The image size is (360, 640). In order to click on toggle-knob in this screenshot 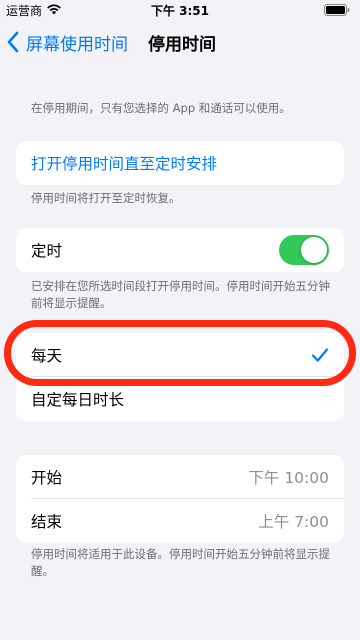, I will do `click(314, 250)`.